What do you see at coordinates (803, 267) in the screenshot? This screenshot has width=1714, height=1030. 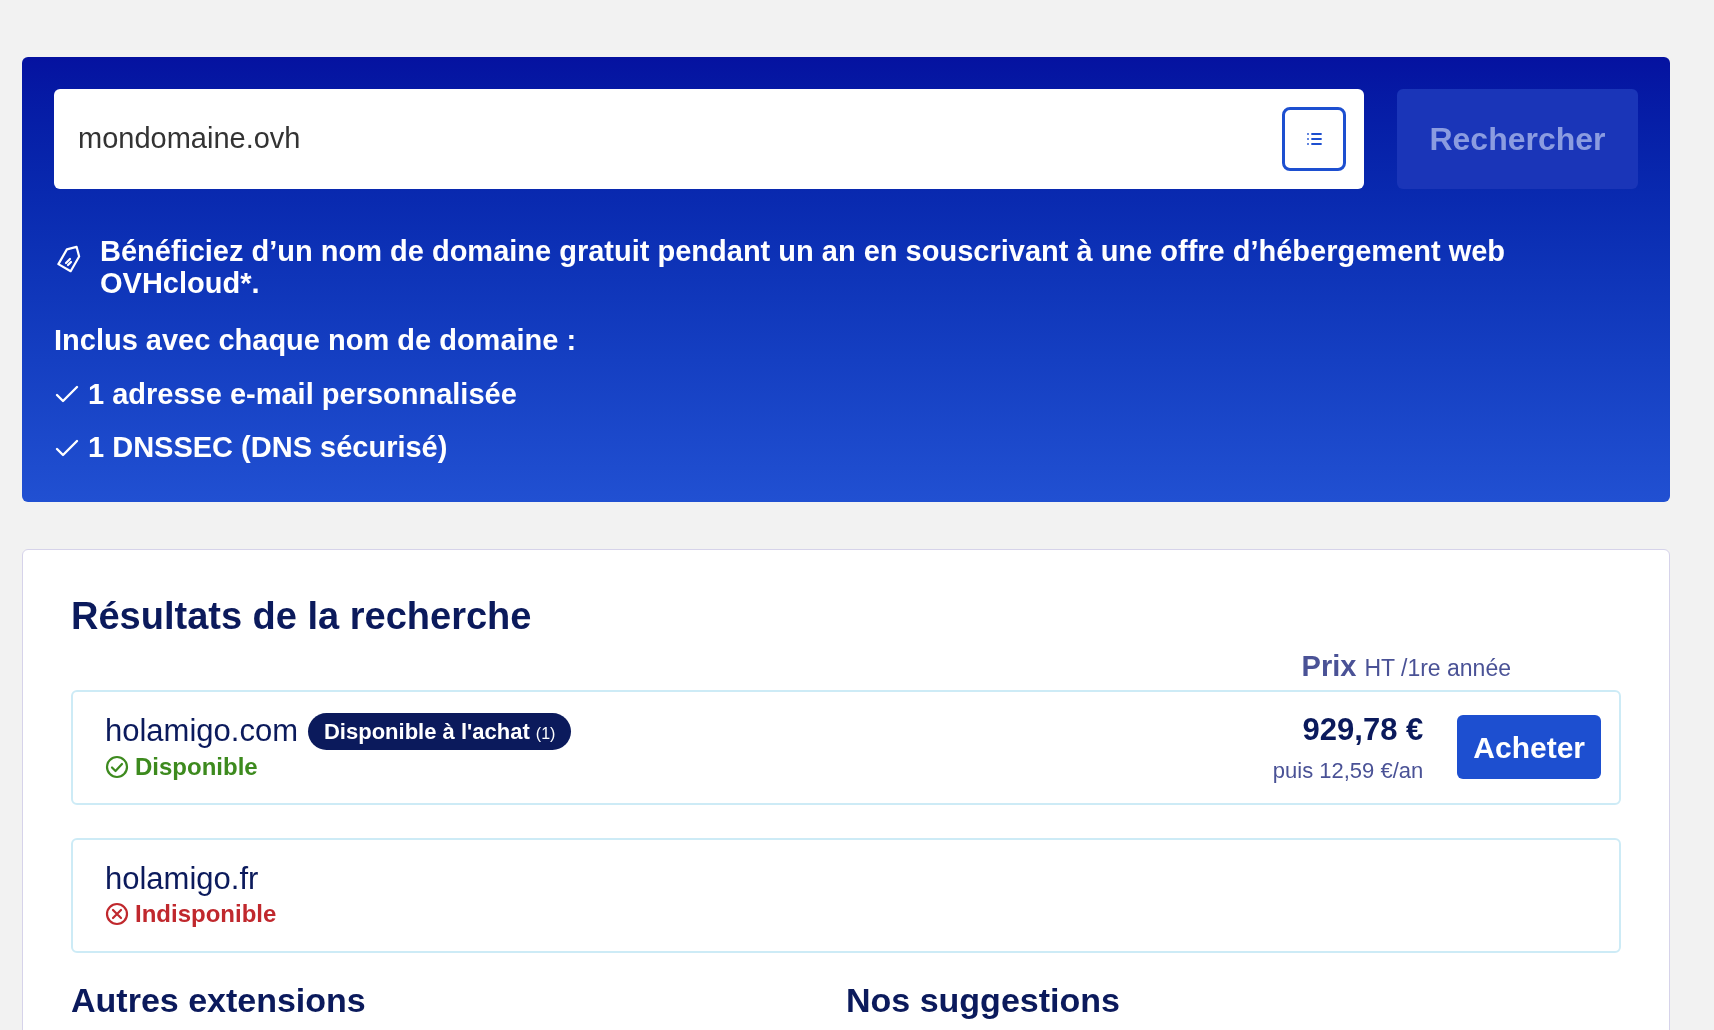 I see `promo-text: Bénéficiez d’un nom de domaine gratuit pendant un an en souscrivant à une offre d’hébergement web OVHcloud*.` at bounding box center [803, 267].